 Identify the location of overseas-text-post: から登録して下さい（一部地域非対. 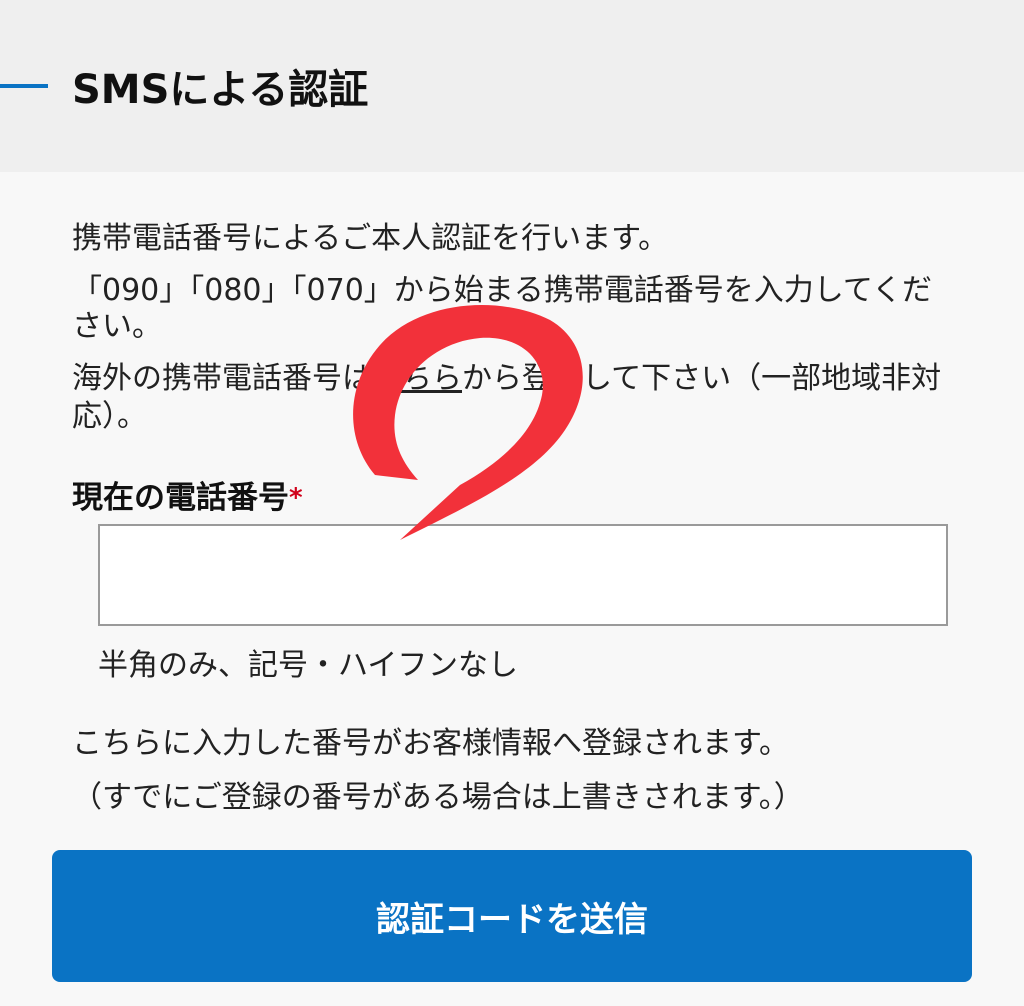
(702, 378).